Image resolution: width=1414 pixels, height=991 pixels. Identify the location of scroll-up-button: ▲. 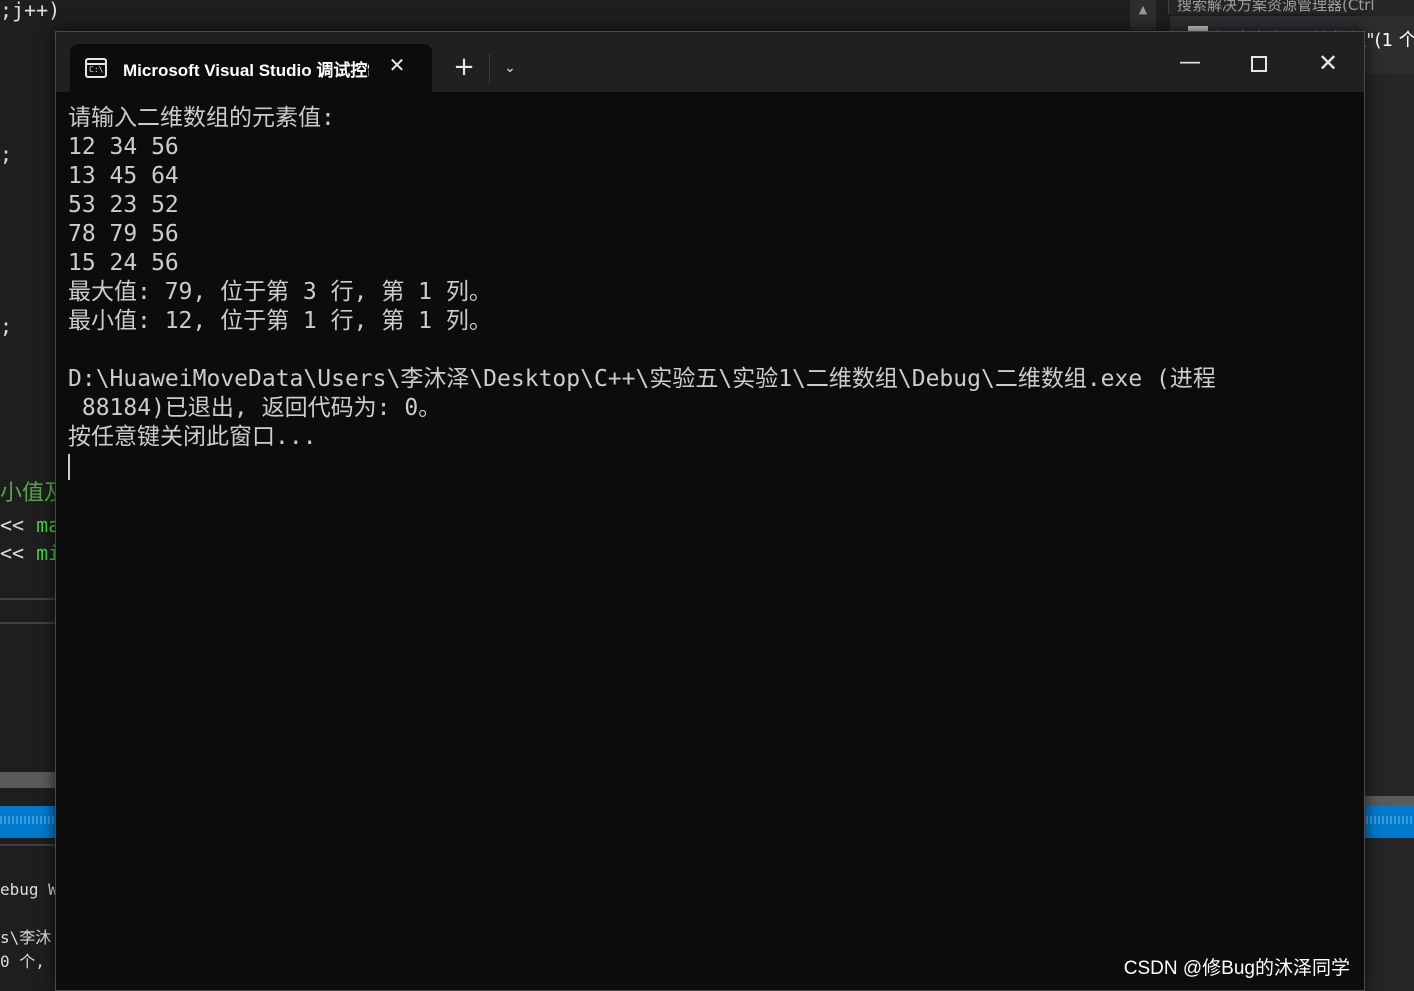
(1143, 15).